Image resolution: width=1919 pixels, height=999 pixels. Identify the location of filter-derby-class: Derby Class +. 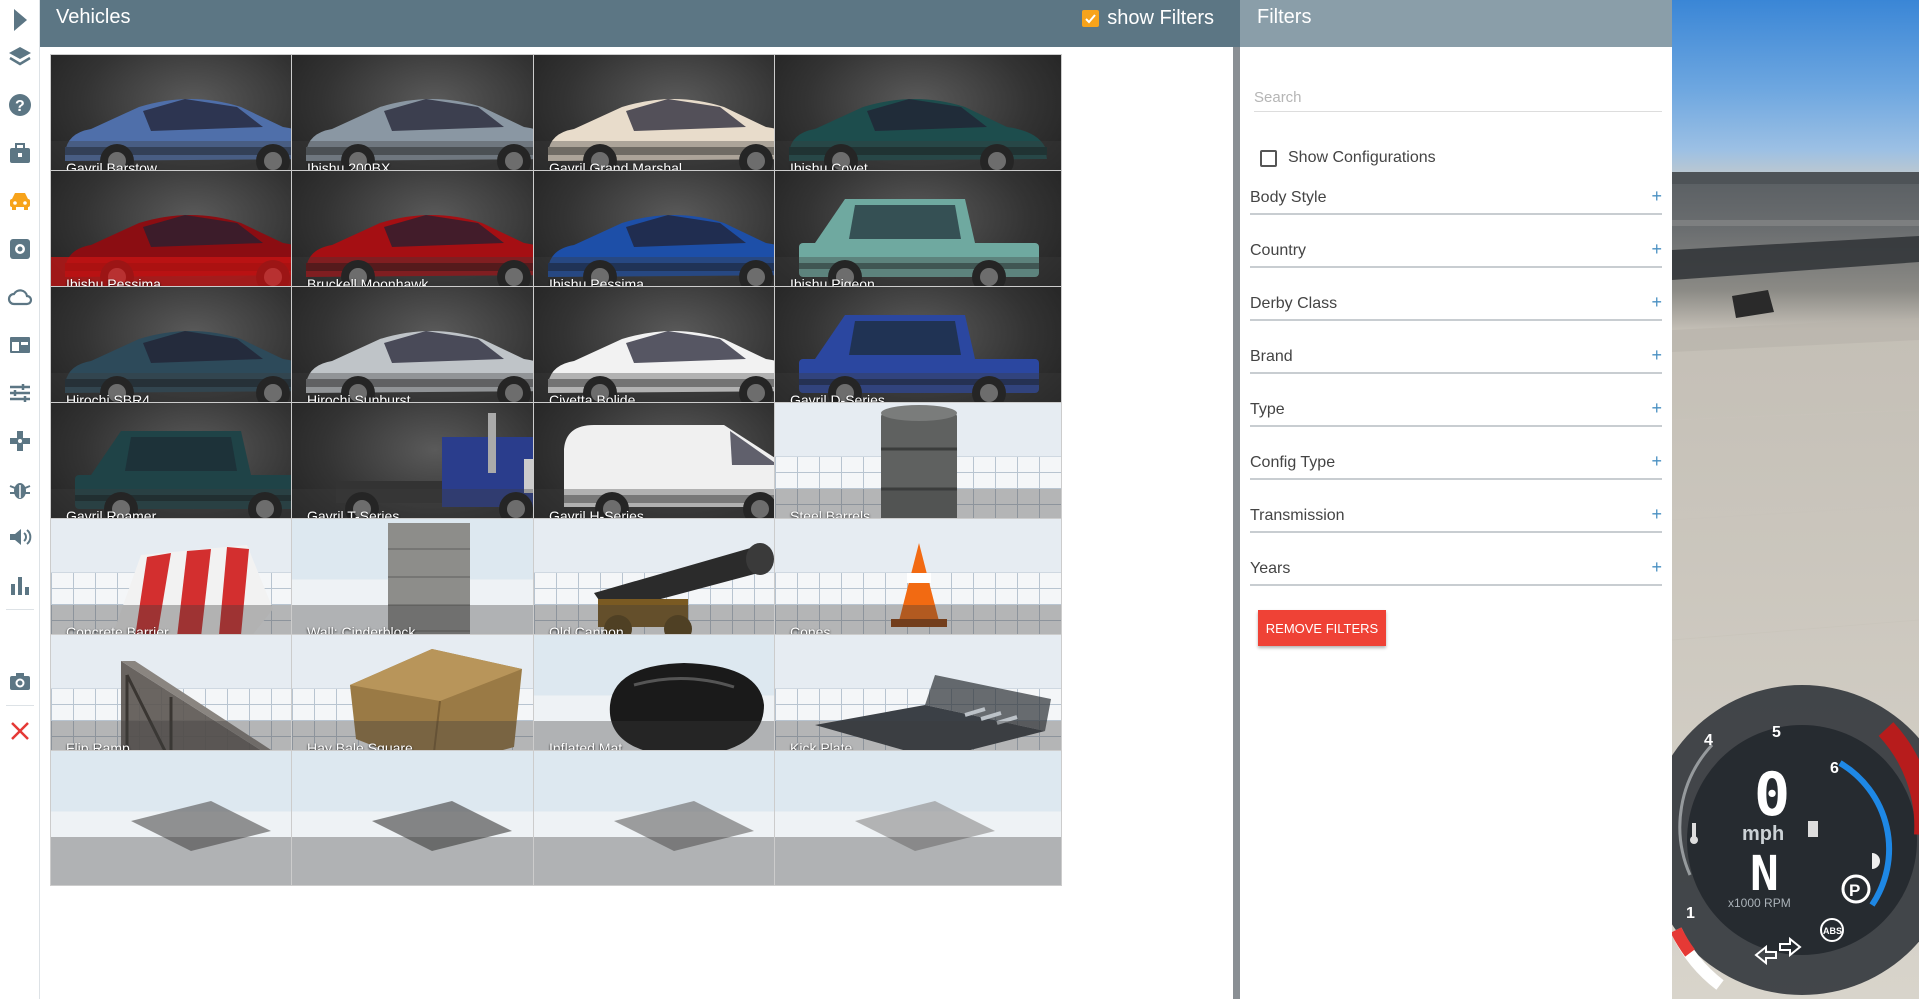
(1456, 306).